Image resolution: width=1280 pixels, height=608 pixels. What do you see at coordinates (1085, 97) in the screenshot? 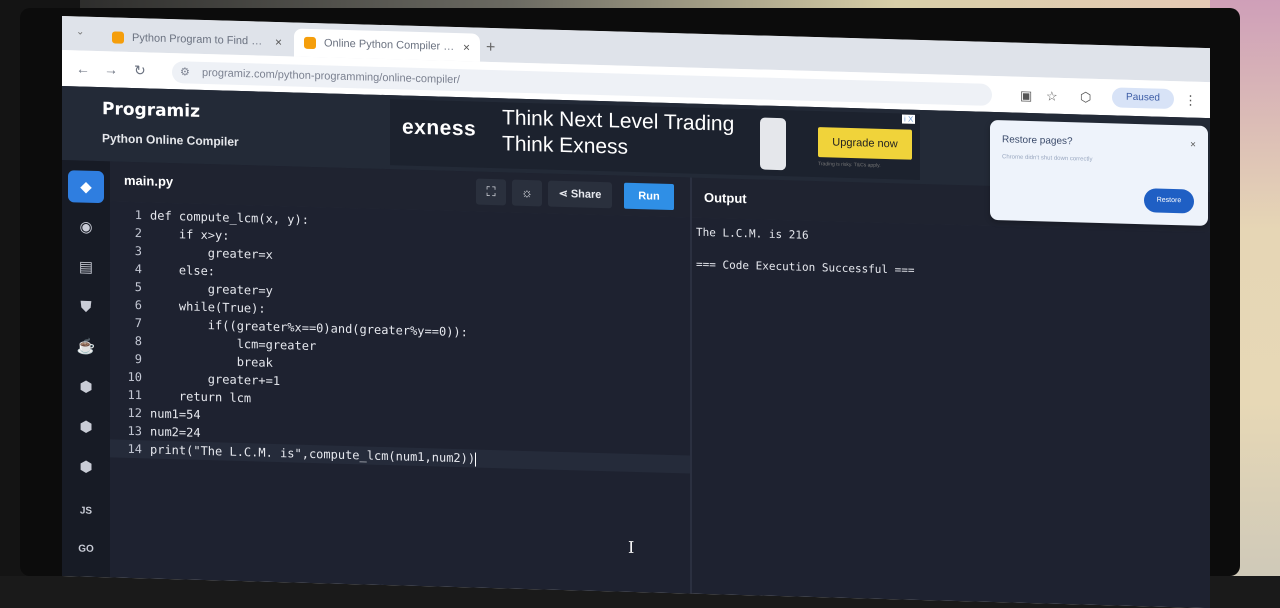
I see `extensions-icon: ⬡` at bounding box center [1085, 97].